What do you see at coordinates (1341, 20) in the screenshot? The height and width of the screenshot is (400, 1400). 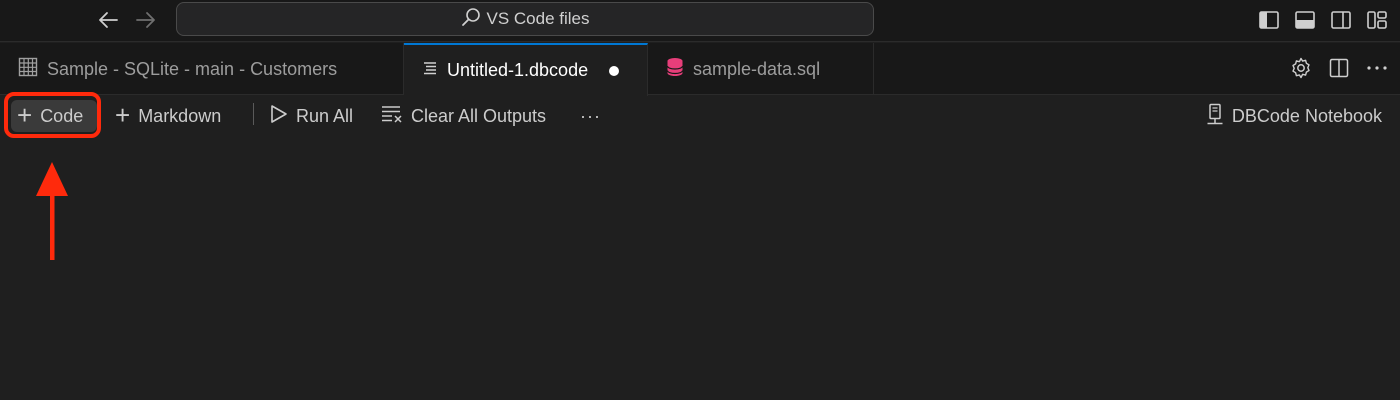 I see `toggle-secondary-sidebar-icon` at bounding box center [1341, 20].